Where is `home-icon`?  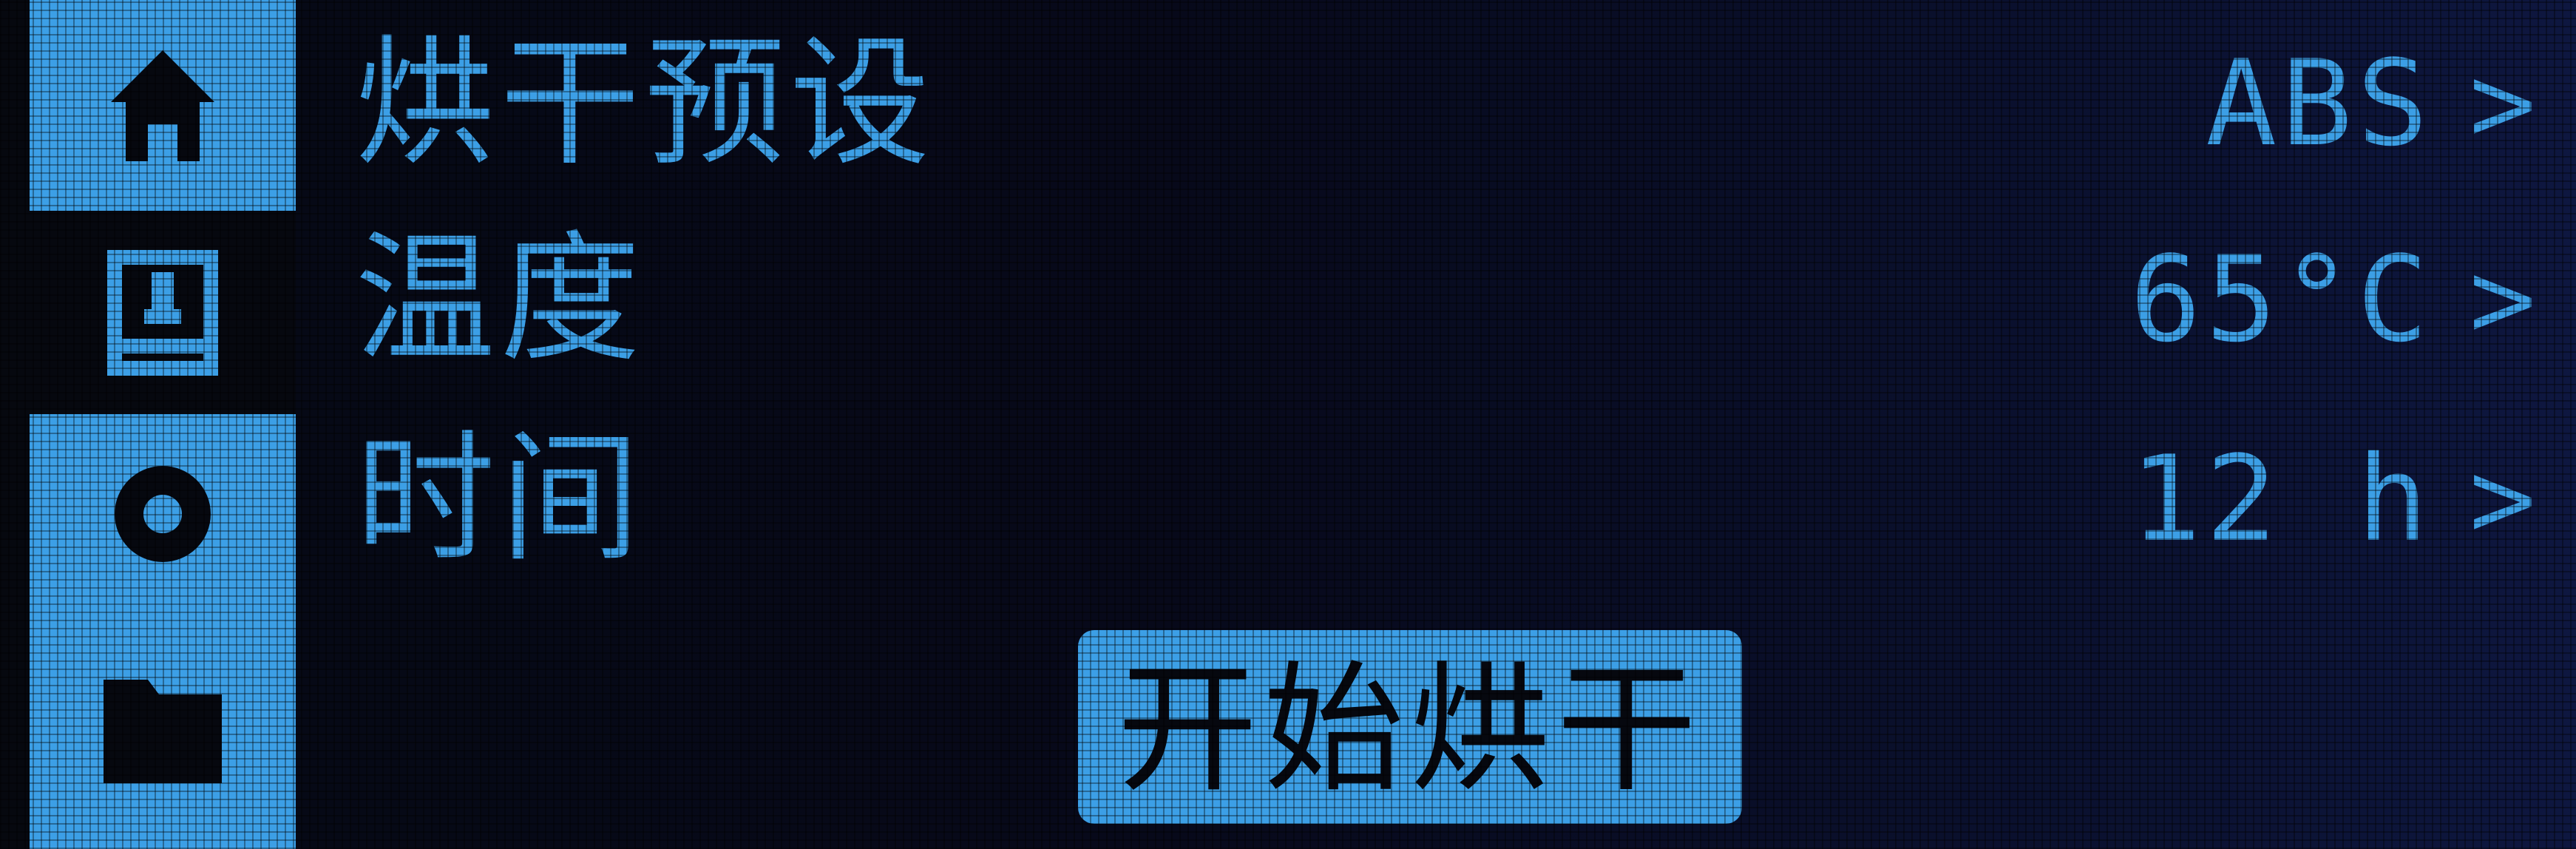 home-icon is located at coordinates (162, 105).